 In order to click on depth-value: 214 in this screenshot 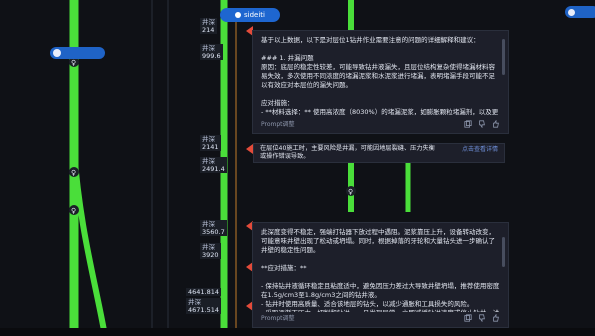, I will do `click(208, 30)`.